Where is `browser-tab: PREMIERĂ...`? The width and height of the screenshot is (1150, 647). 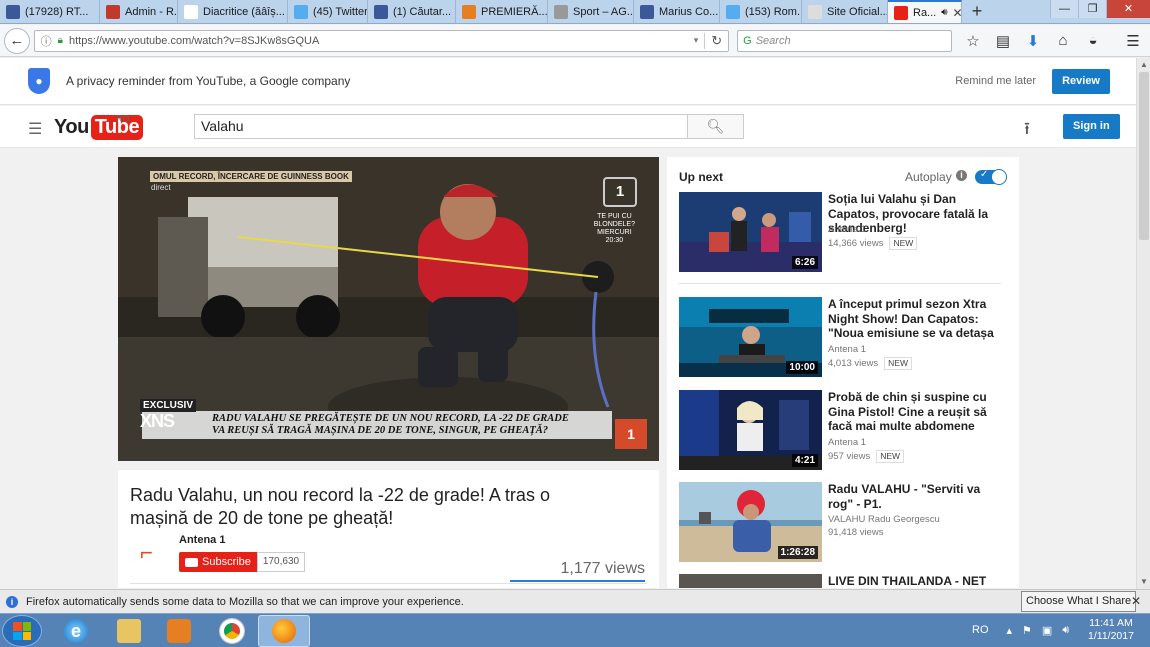
browser-tab: PREMIERĂ... is located at coordinates (502, 11).